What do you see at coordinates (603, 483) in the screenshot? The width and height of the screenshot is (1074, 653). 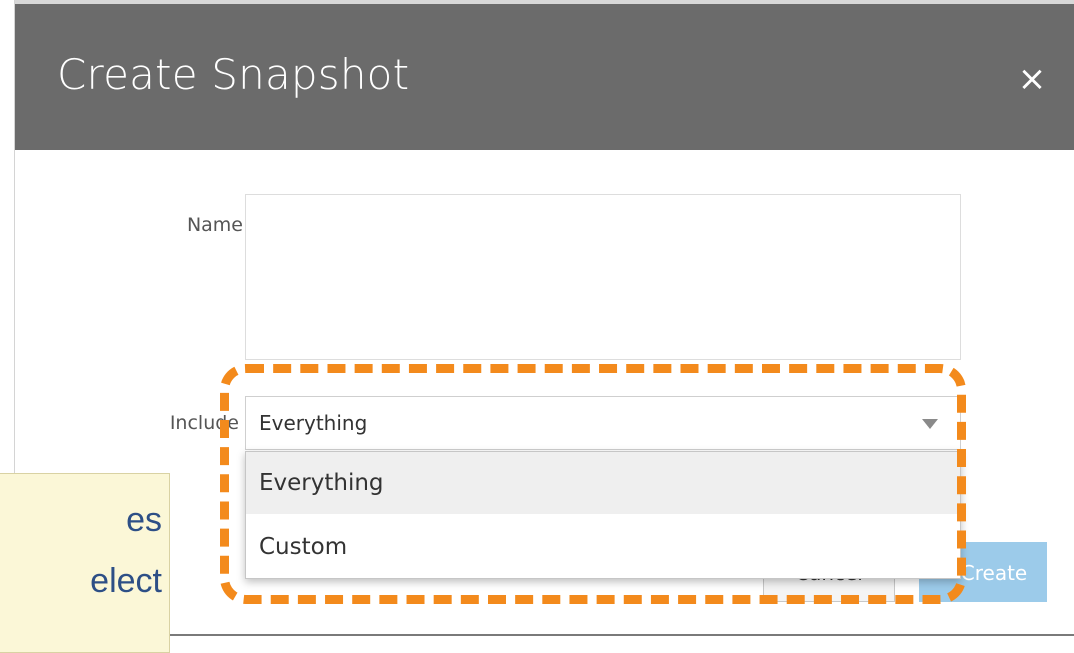 I see `include-option-everything: Everything` at bounding box center [603, 483].